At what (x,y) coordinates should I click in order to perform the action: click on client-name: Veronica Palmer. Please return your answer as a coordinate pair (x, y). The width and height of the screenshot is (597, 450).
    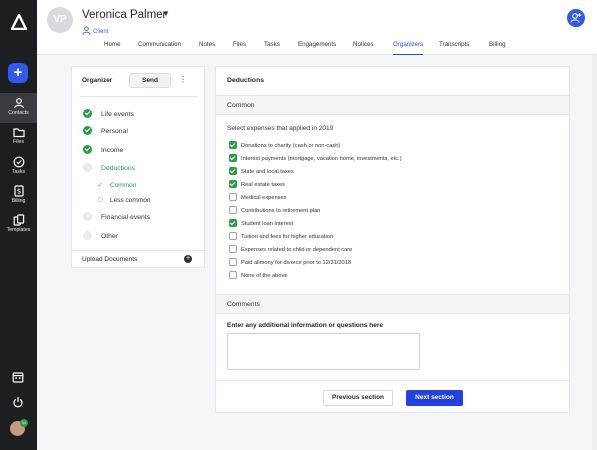
    Looking at the image, I should click on (124, 15).